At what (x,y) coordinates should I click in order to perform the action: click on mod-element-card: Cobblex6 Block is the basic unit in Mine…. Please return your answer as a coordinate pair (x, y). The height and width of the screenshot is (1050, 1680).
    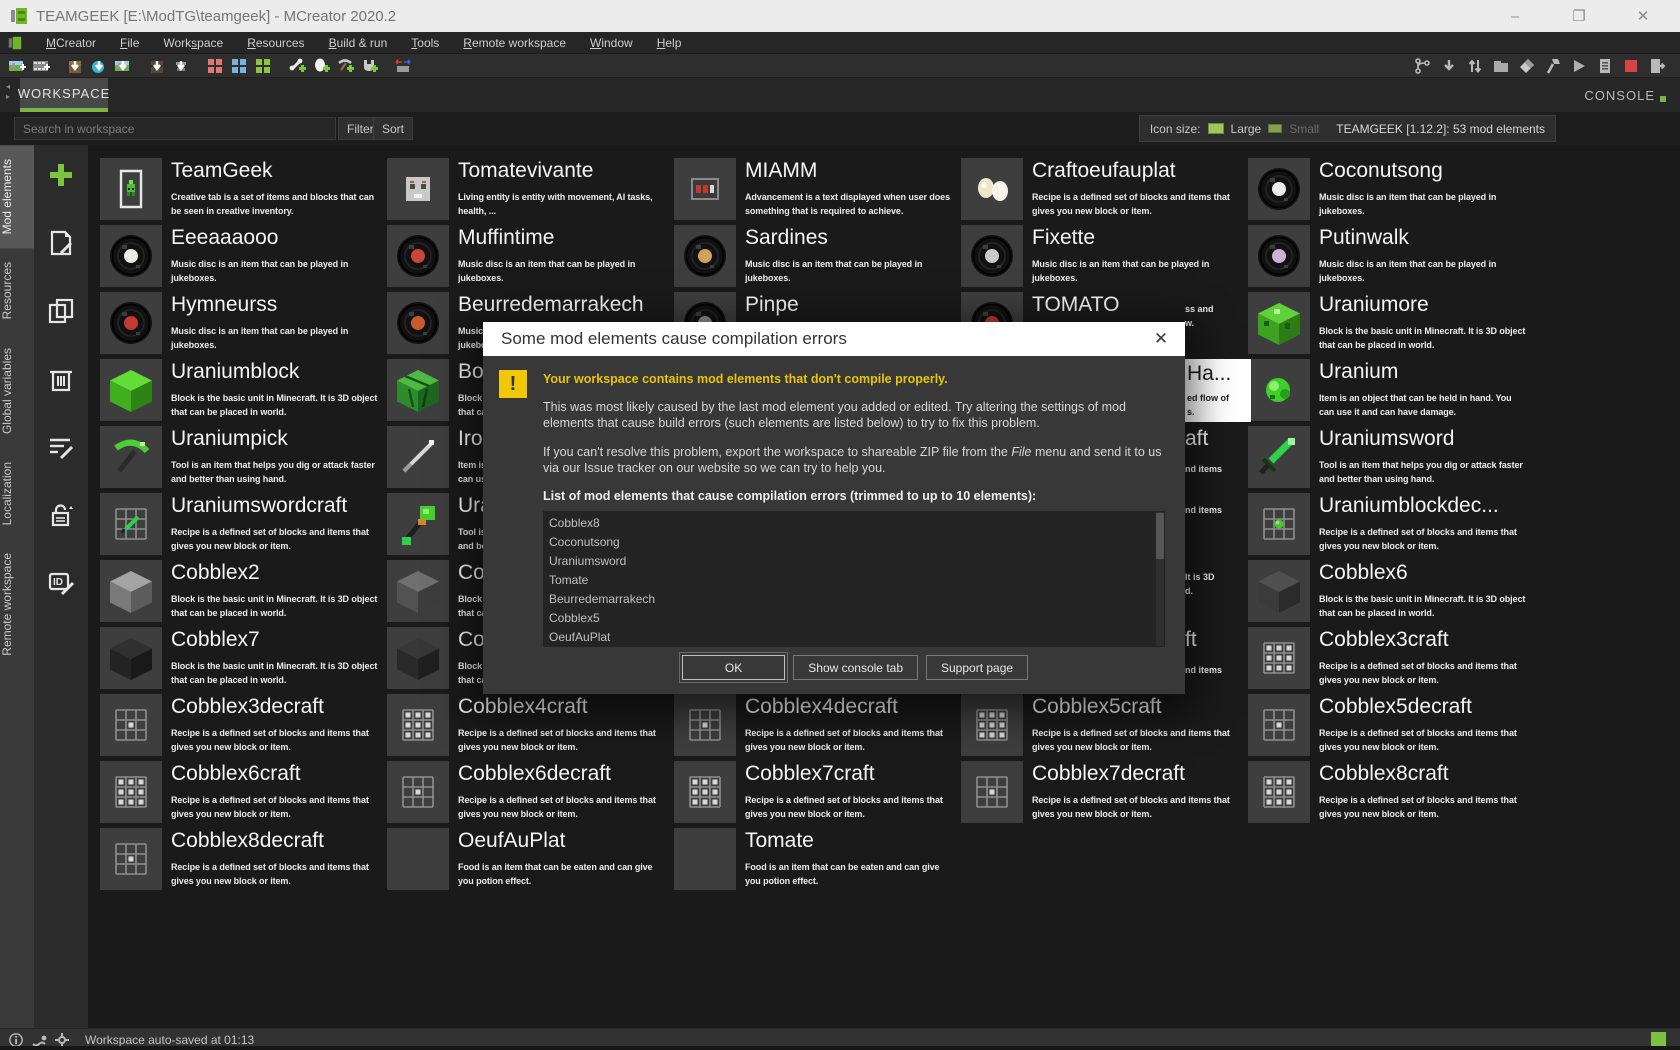
    Looking at the image, I should click on (1388, 592).